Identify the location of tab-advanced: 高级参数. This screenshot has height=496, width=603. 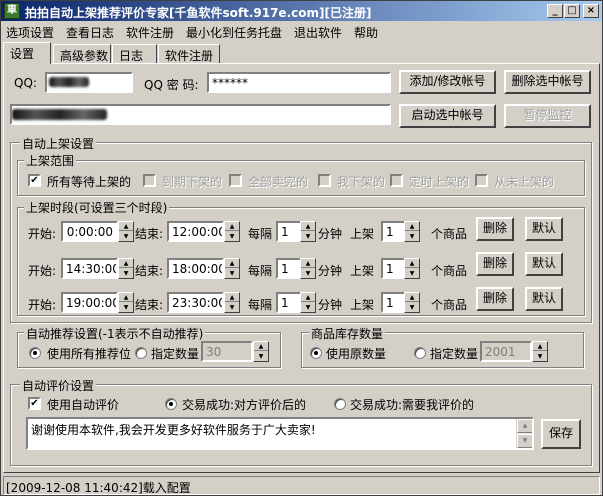
(82, 53).